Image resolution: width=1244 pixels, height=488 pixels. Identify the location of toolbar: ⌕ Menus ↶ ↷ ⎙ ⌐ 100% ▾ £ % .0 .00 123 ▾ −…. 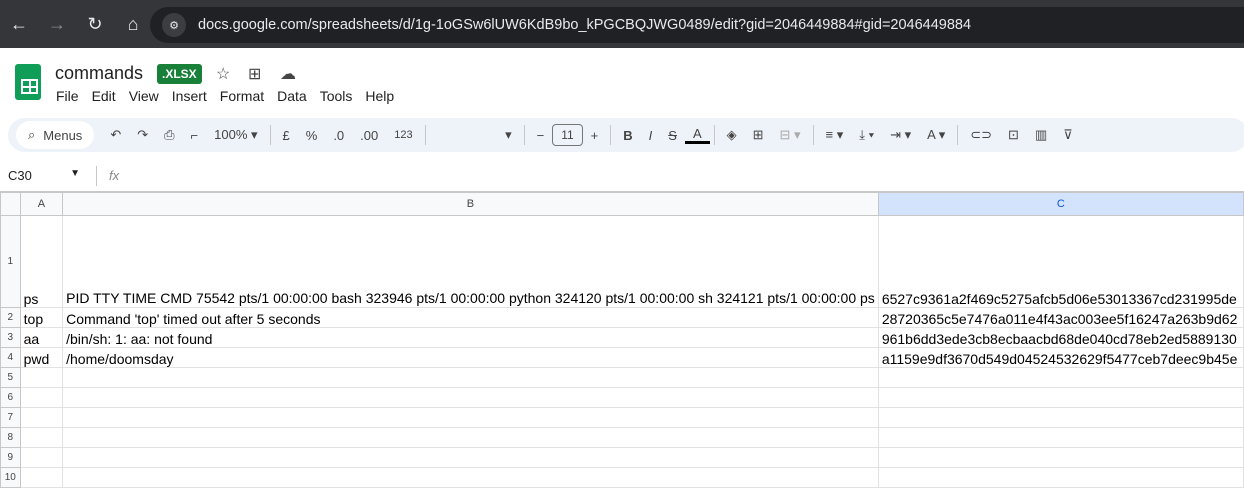
(626, 135).